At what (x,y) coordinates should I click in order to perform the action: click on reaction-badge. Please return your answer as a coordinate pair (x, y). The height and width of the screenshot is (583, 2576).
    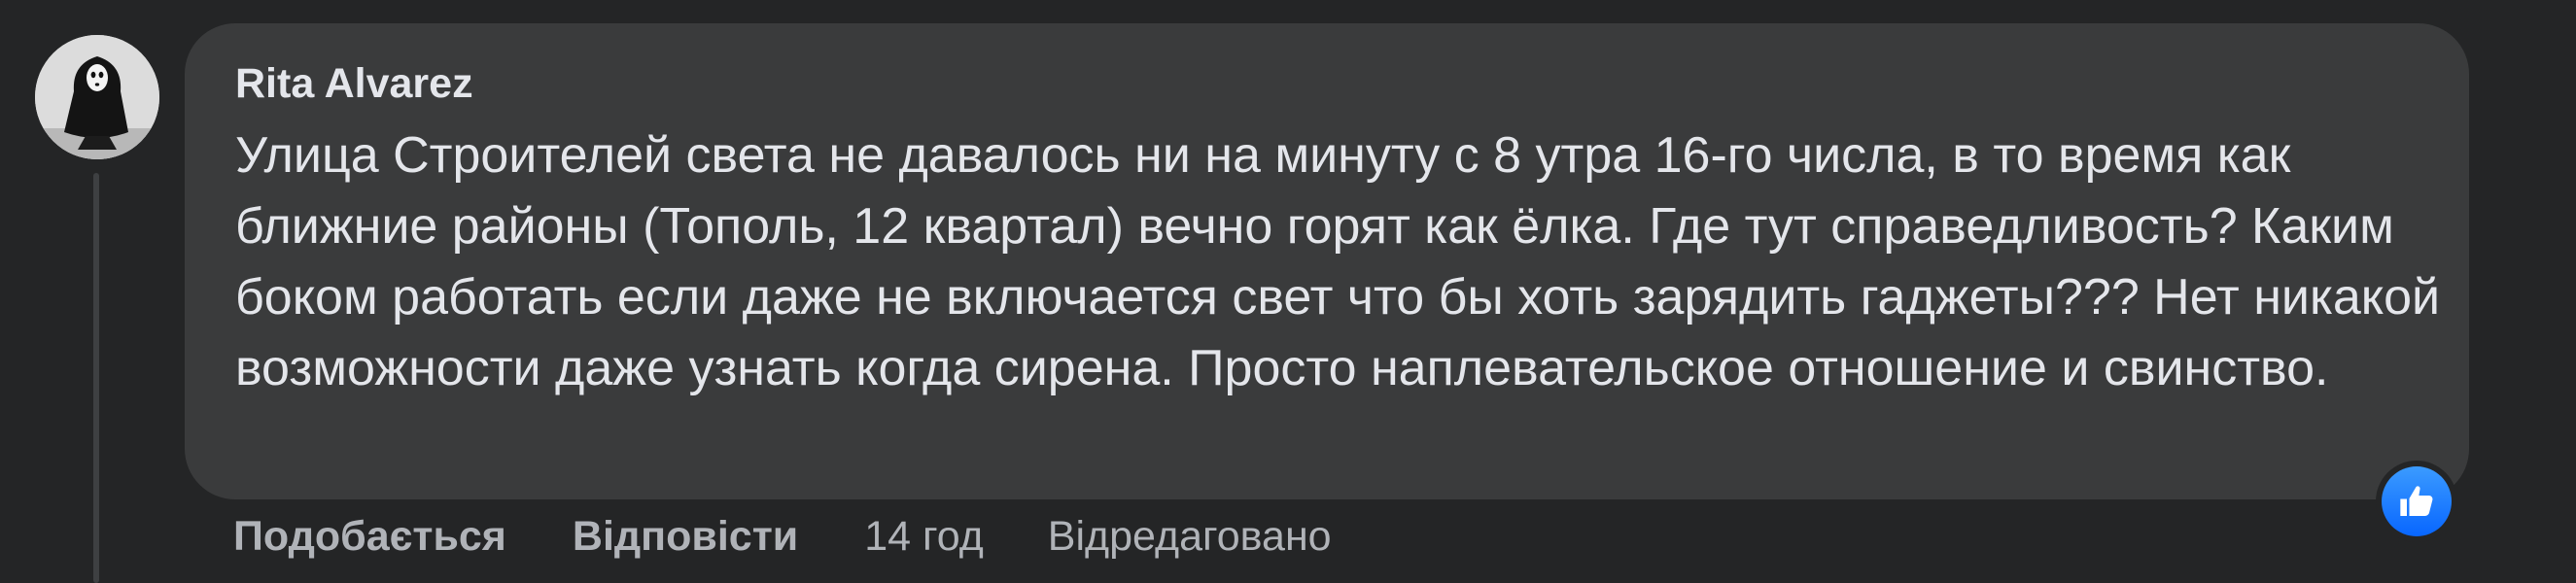
    Looking at the image, I should click on (2416, 501).